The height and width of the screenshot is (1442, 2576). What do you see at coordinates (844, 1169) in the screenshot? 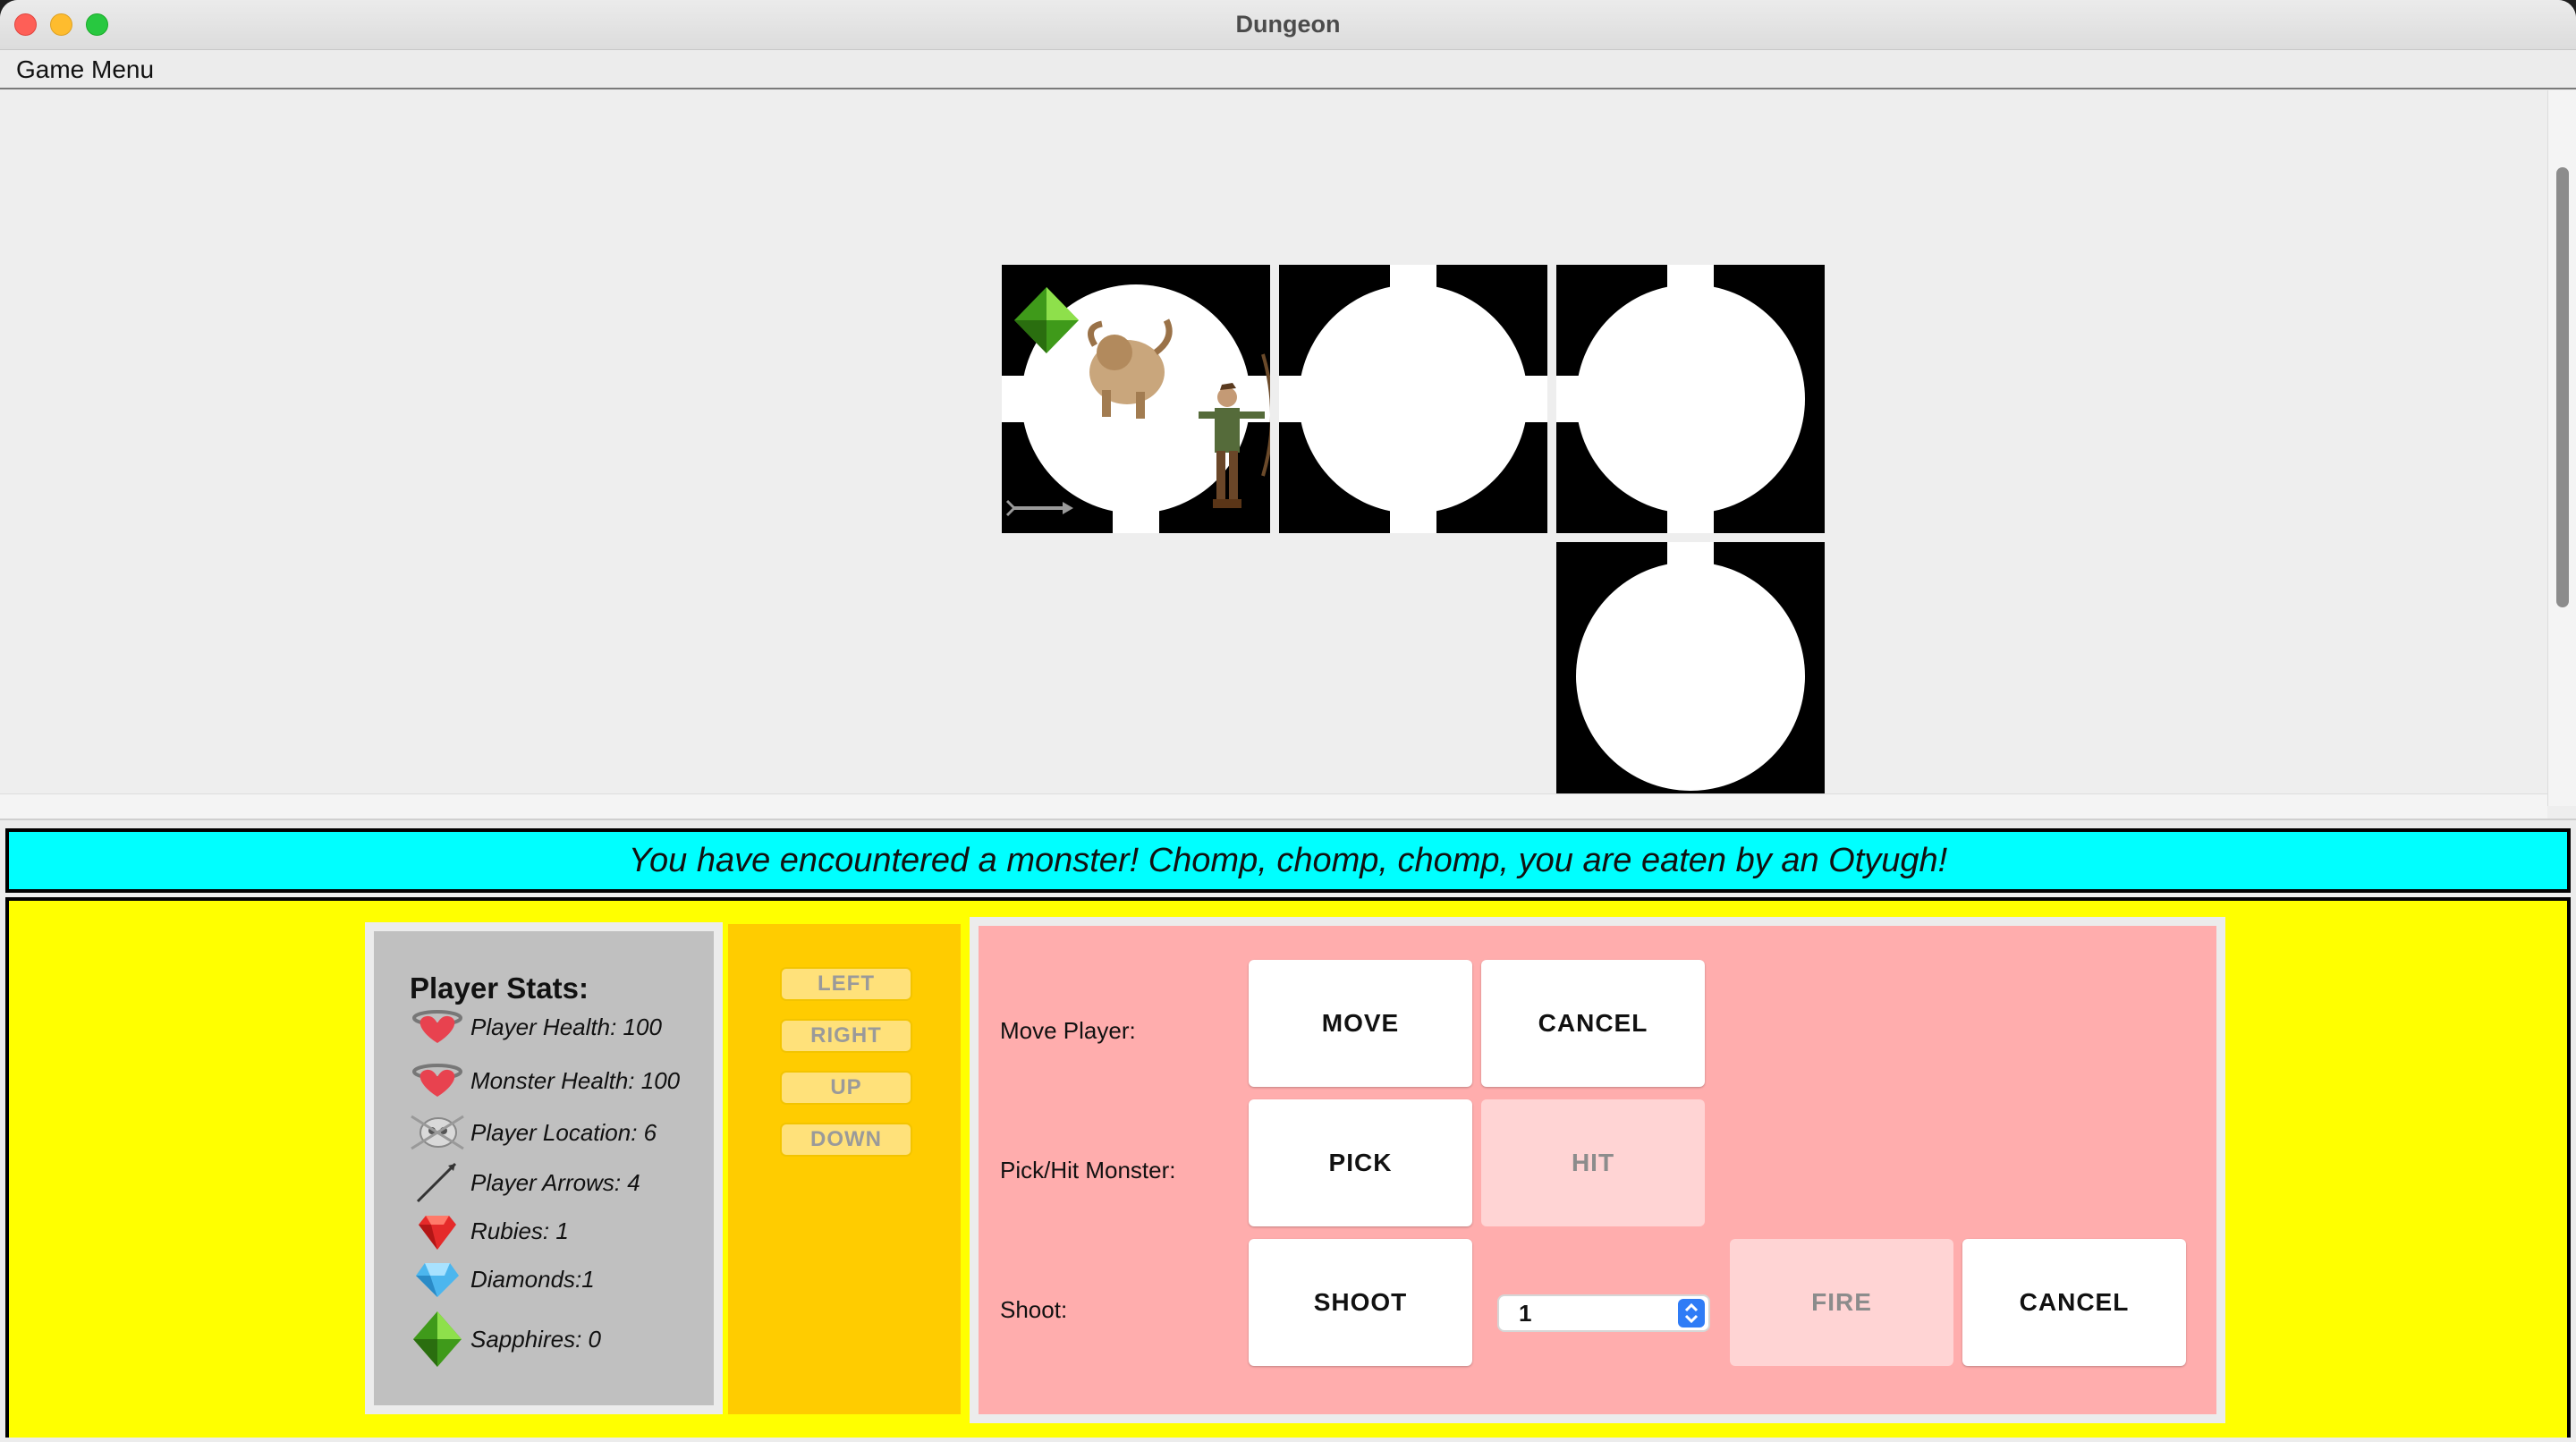
I see `direction-panel: LEFT RIGHT UP DOWN` at bounding box center [844, 1169].